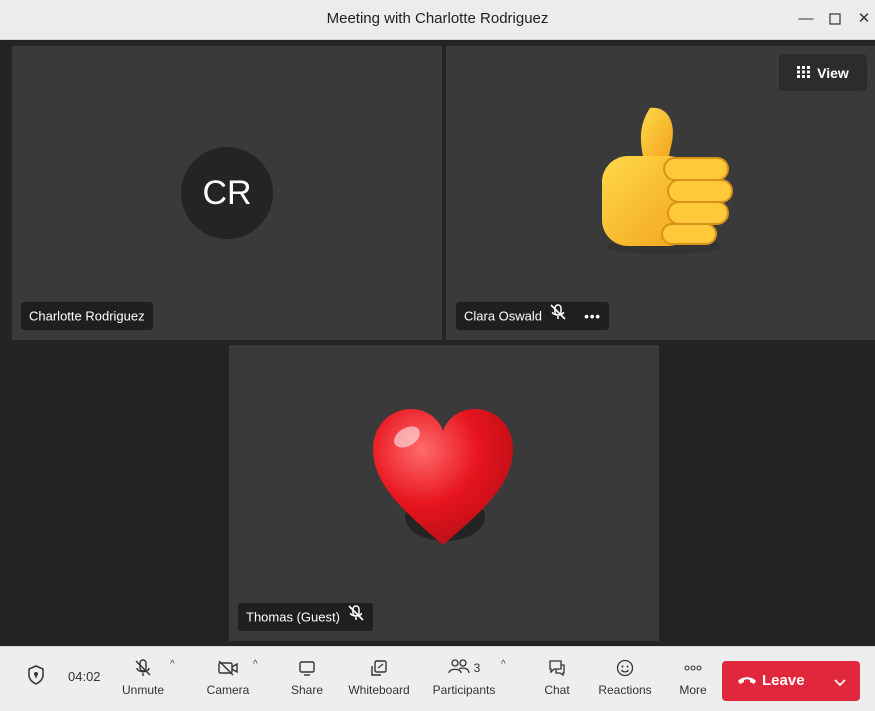  Describe the element at coordinates (833, 72) in the screenshot. I see `view-label: View` at that location.